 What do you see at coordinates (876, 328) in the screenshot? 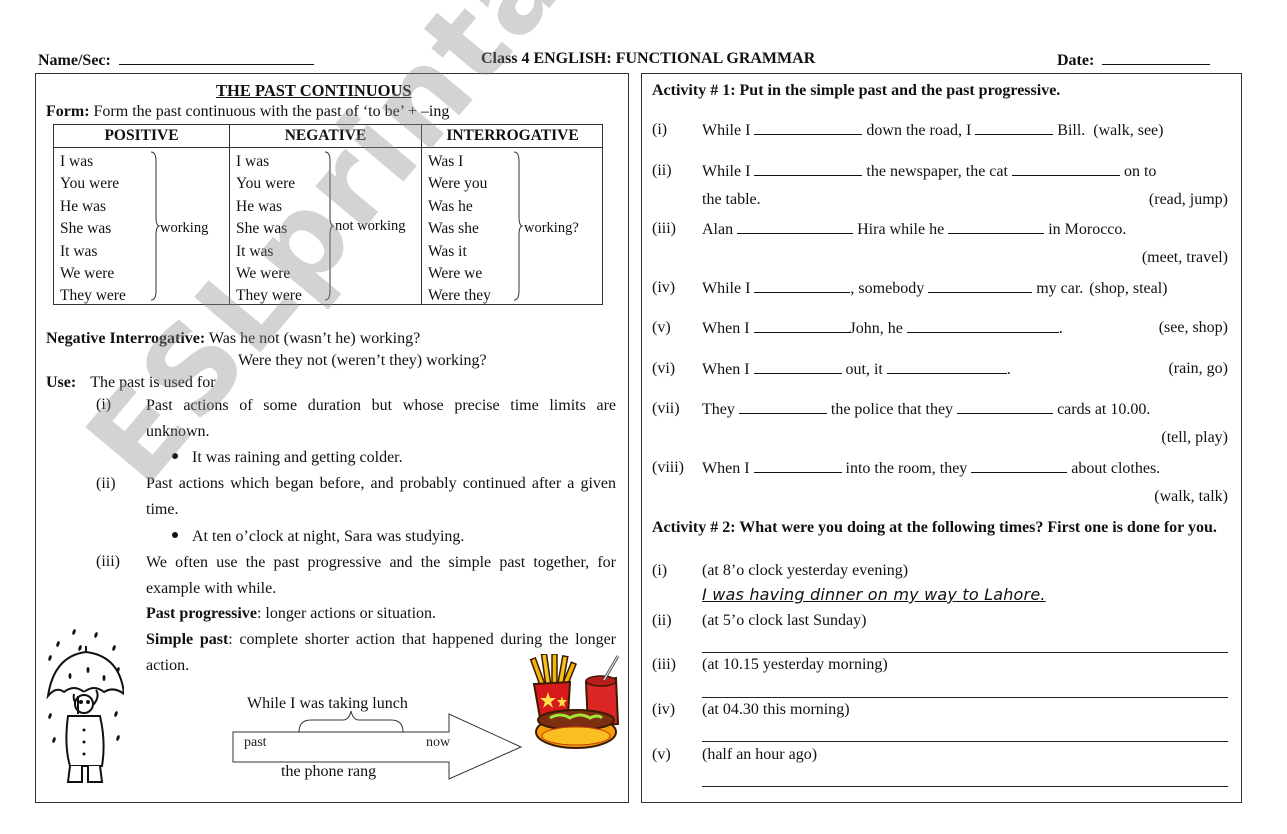
I see `sentence-part: John, he` at bounding box center [876, 328].